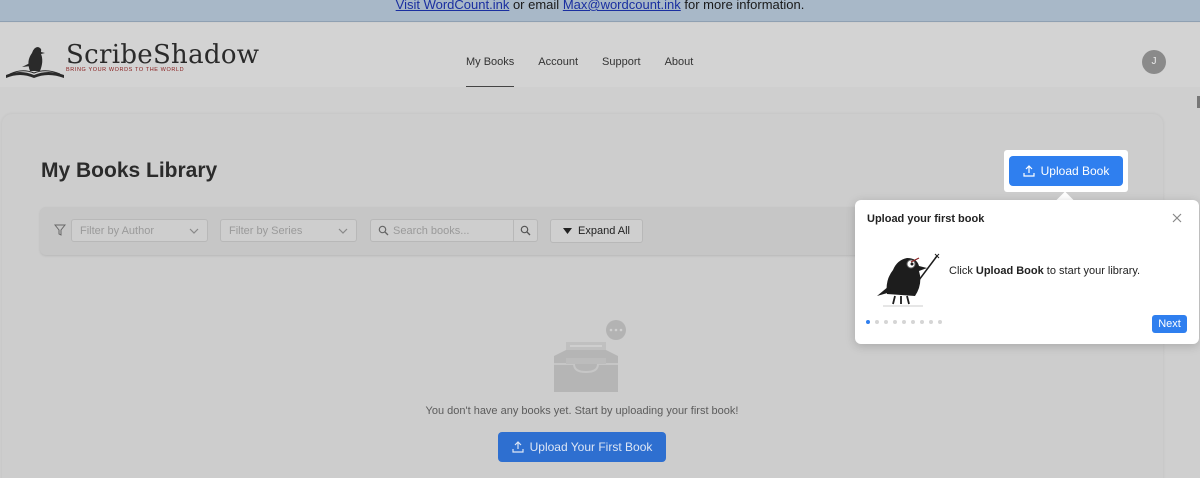 This screenshot has height=478, width=1200. Describe the element at coordinates (60, 230) in the screenshot. I see `filter-icon` at that location.